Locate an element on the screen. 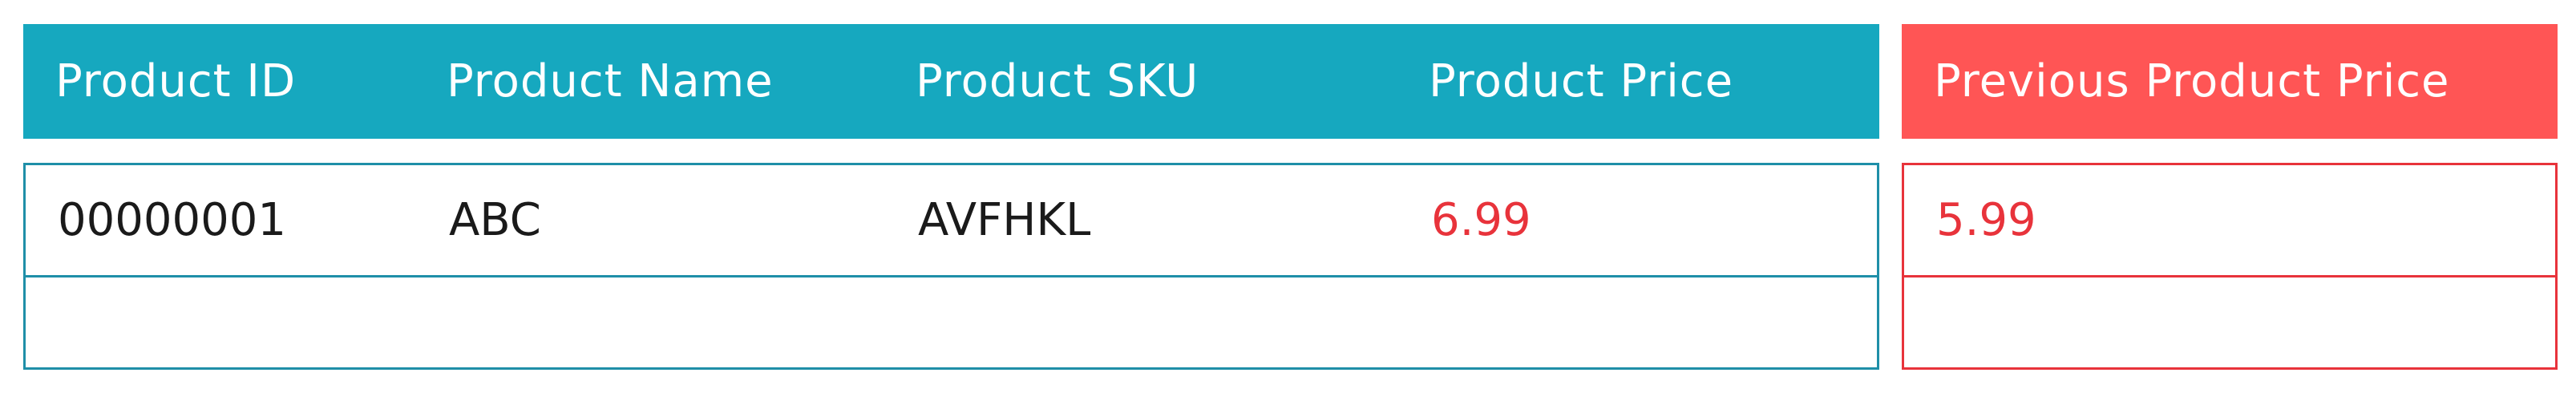  cell-previous-product-price: 5.99 is located at coordinates (1986, 220).